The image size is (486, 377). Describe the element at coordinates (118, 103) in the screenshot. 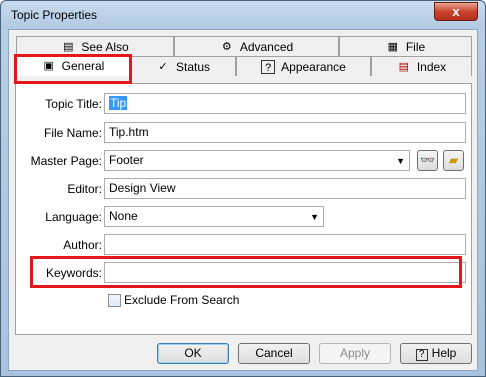

I see `topic-title-value: Tip` at that location.